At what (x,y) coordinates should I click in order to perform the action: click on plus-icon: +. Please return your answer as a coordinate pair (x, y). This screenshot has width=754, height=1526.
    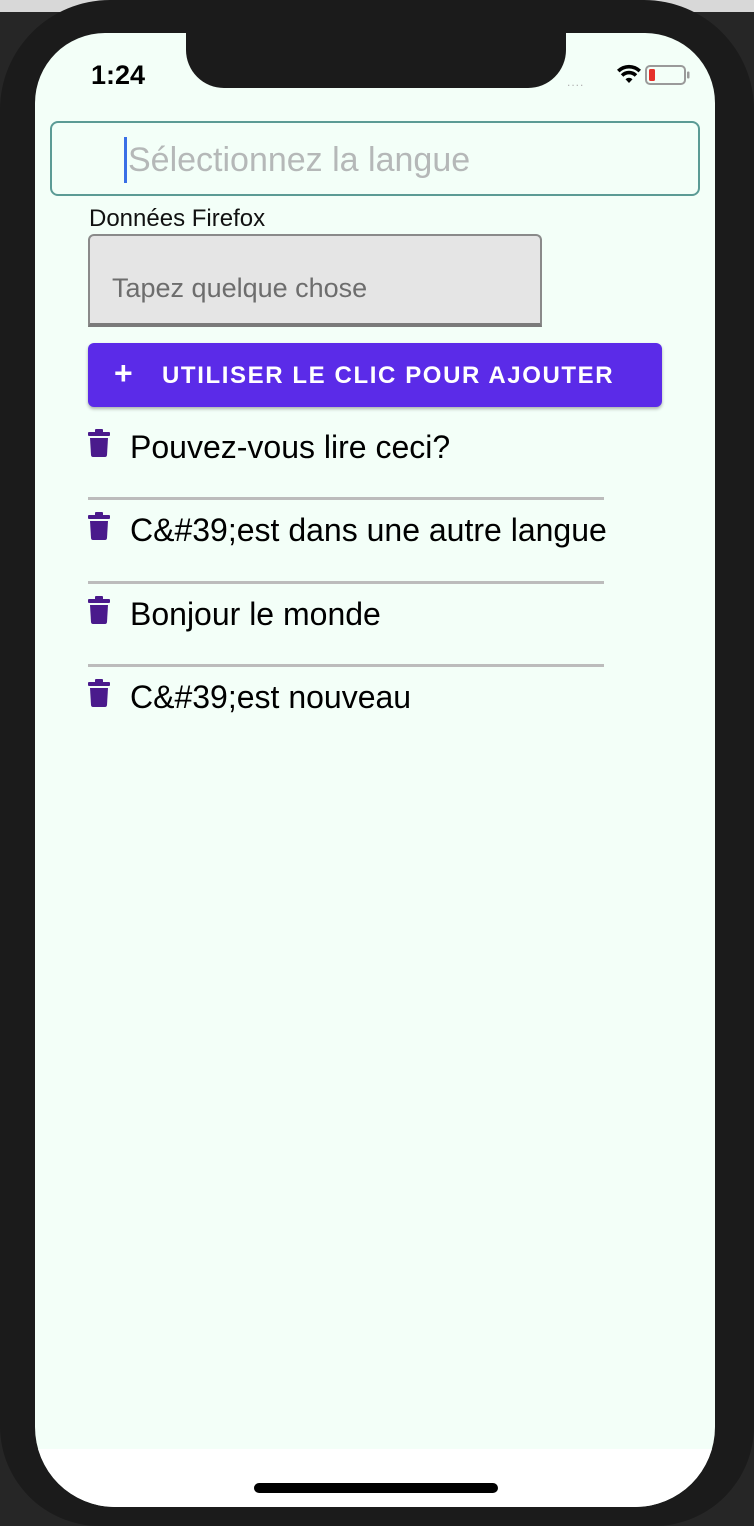
    Looking at the image, I should click on (123, 373).